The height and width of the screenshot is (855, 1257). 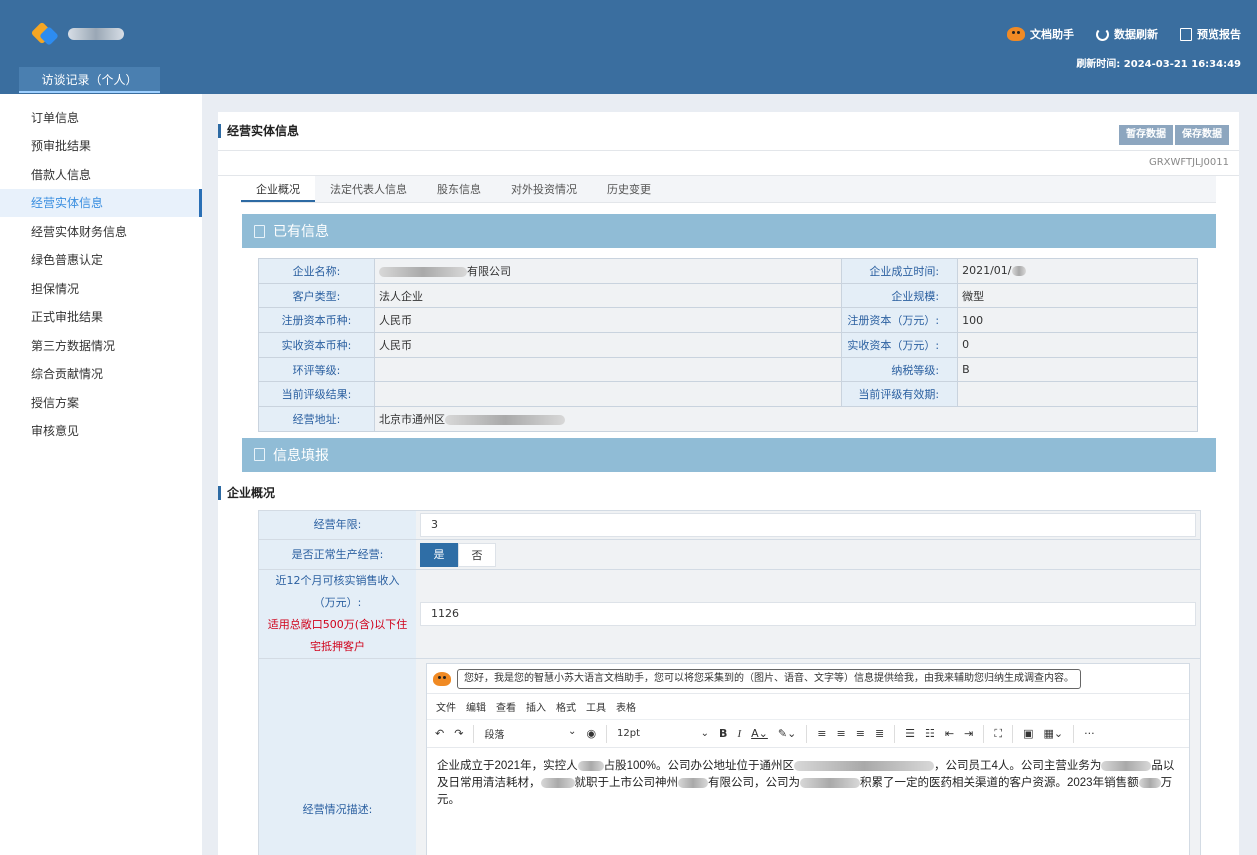 I want to click on info-value: 有限公司, so click(x=608, y=271).